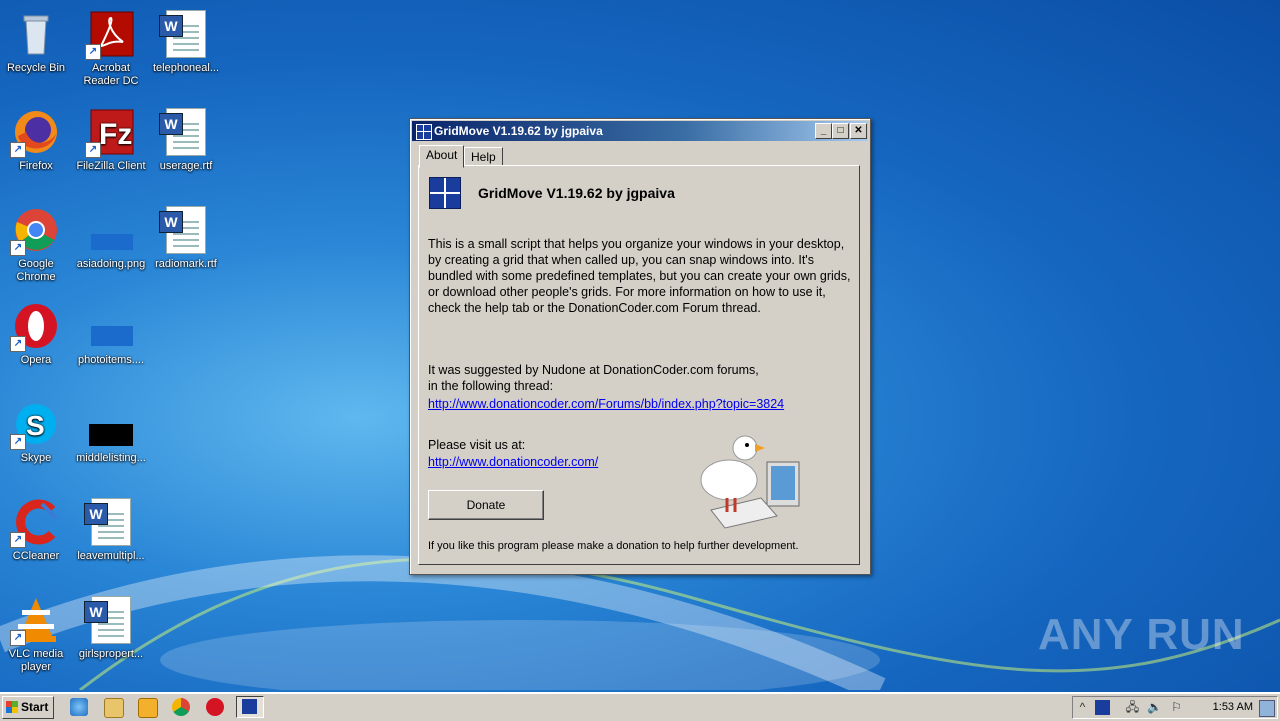 Image resolution: width=1280 pixels, height=721 pixels. Describe the element at coordinates (36, 166) in the screenshot. I see `desktop-icon-label: Firefox` at that location.